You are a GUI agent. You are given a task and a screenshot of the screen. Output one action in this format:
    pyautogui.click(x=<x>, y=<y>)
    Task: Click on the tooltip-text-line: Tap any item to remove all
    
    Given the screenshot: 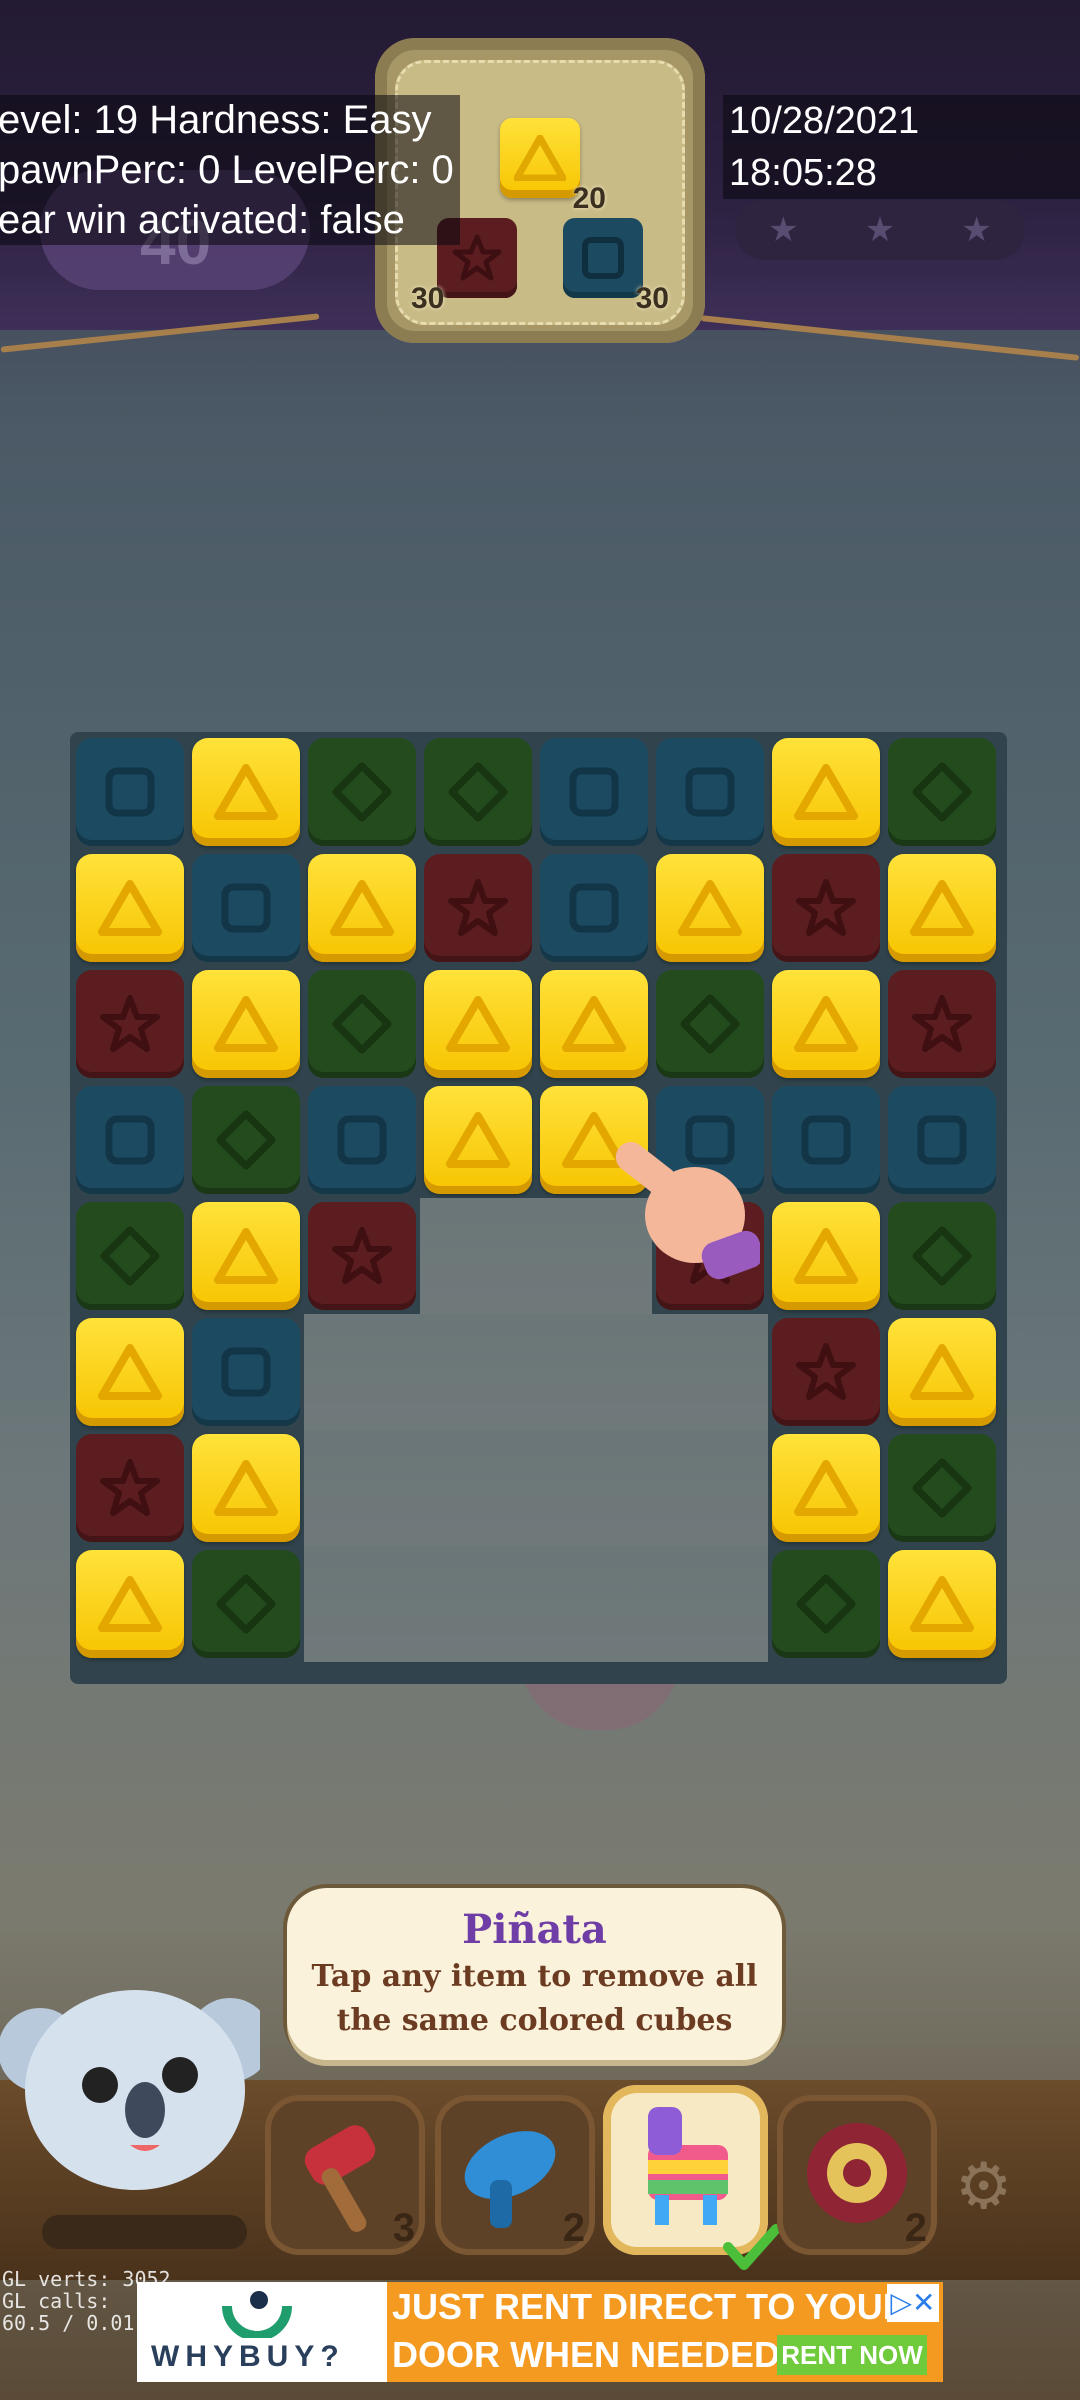 What is the action you would take?
    pyautogui.click(x=534, y=1976)
    